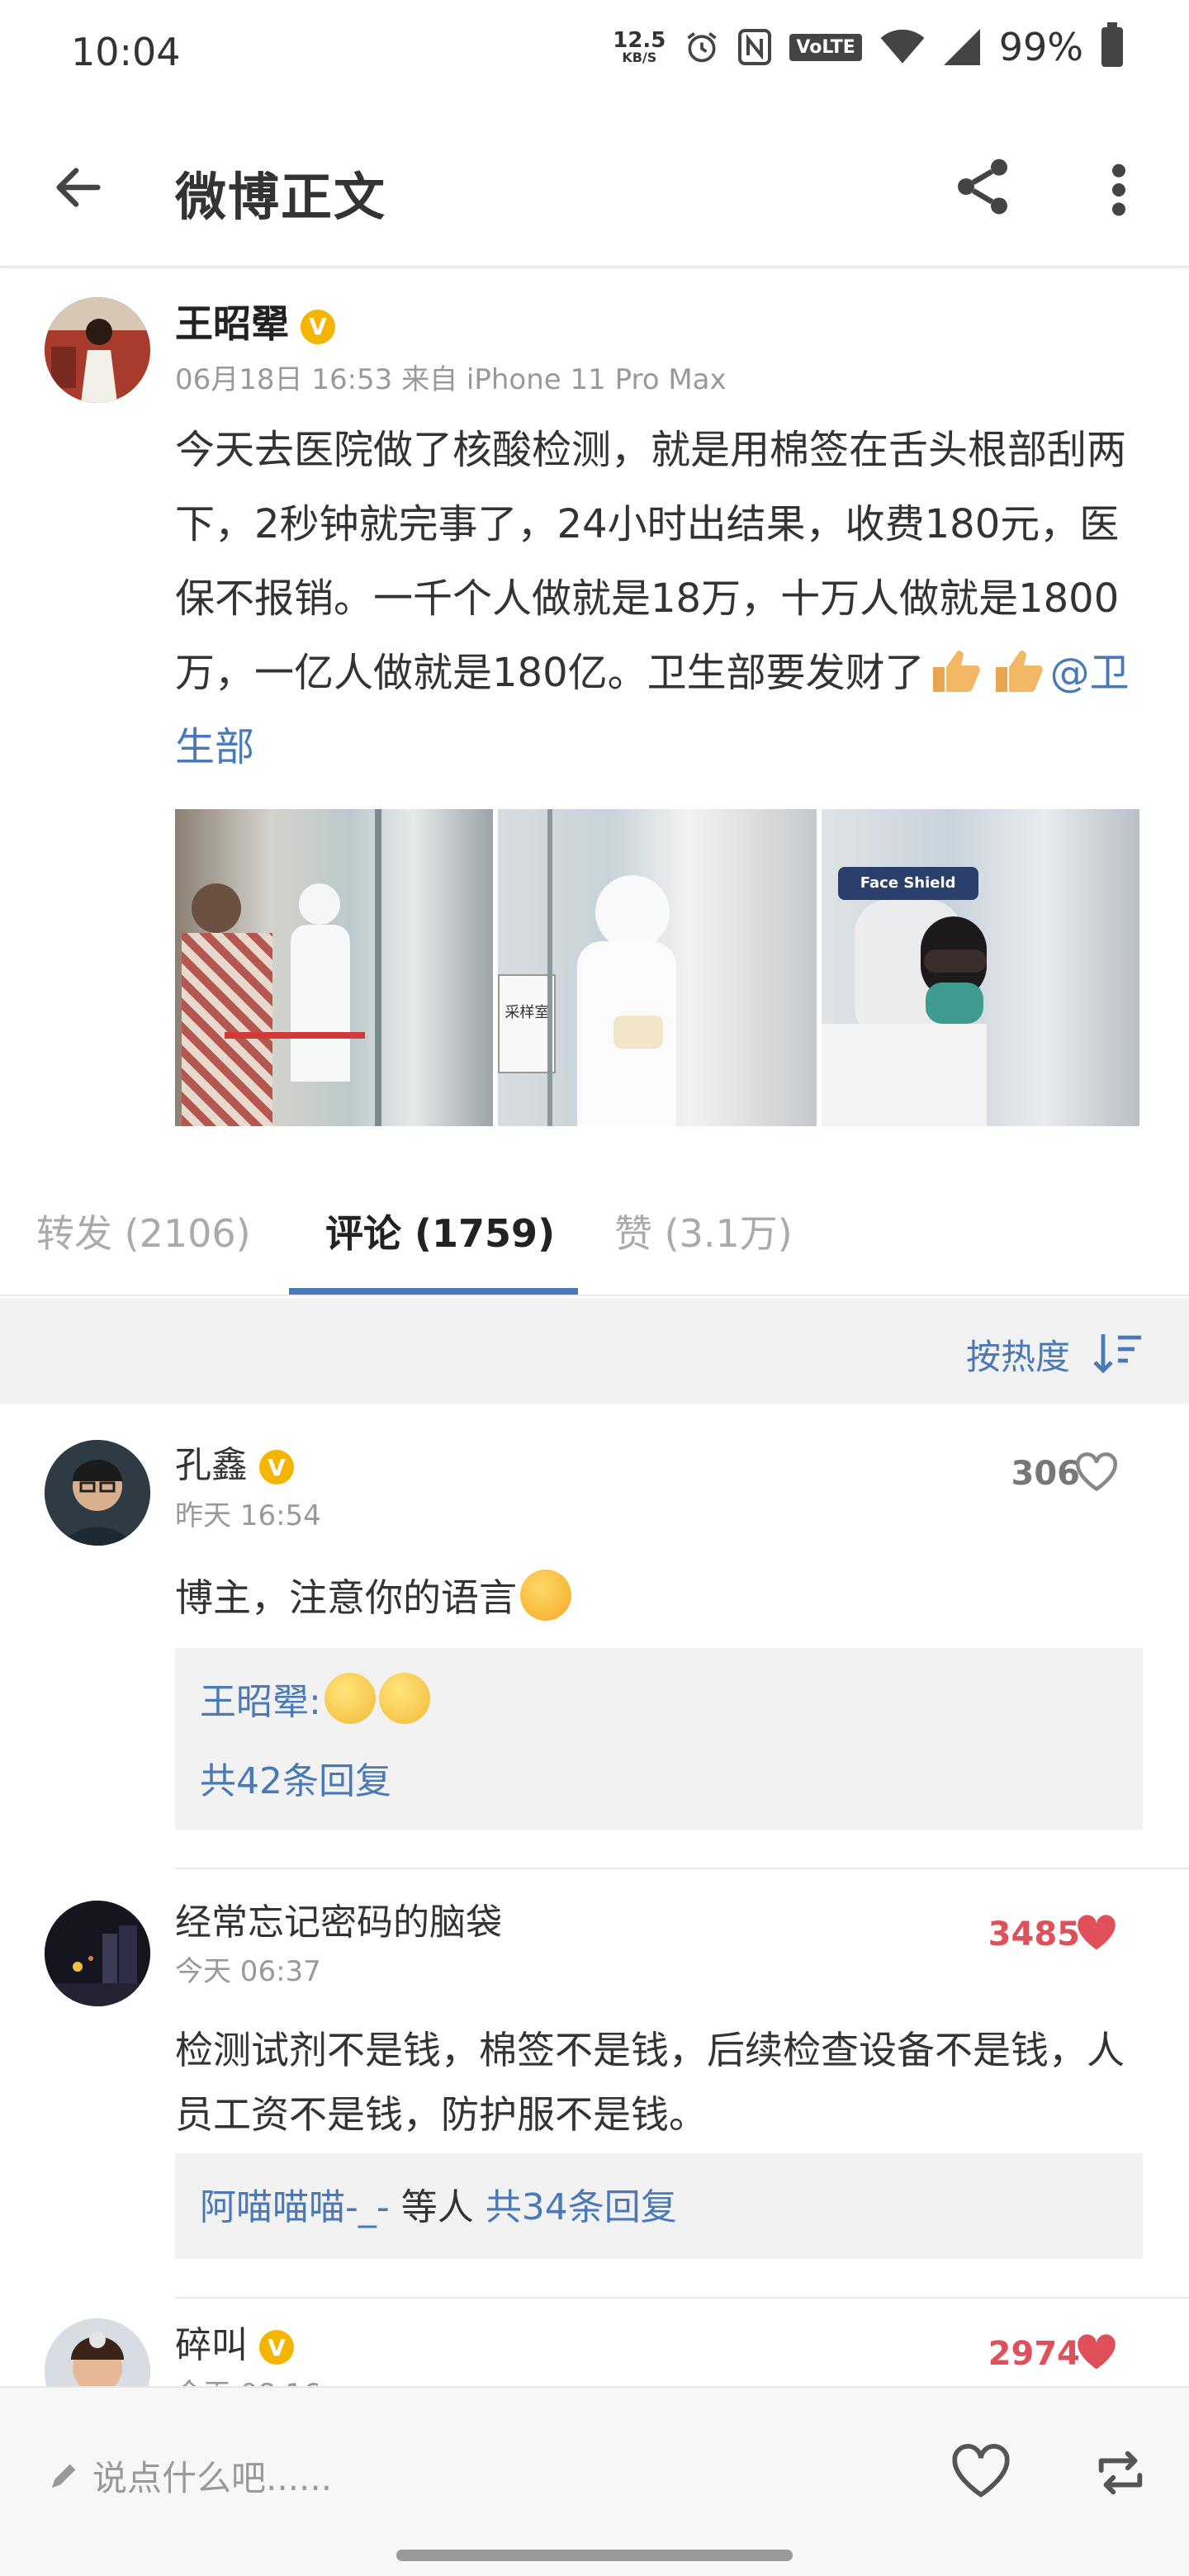 The height and width of the screenshot is (2576, 1189). I want to click on volte-indicator: VoLTE, so click(825, 47).